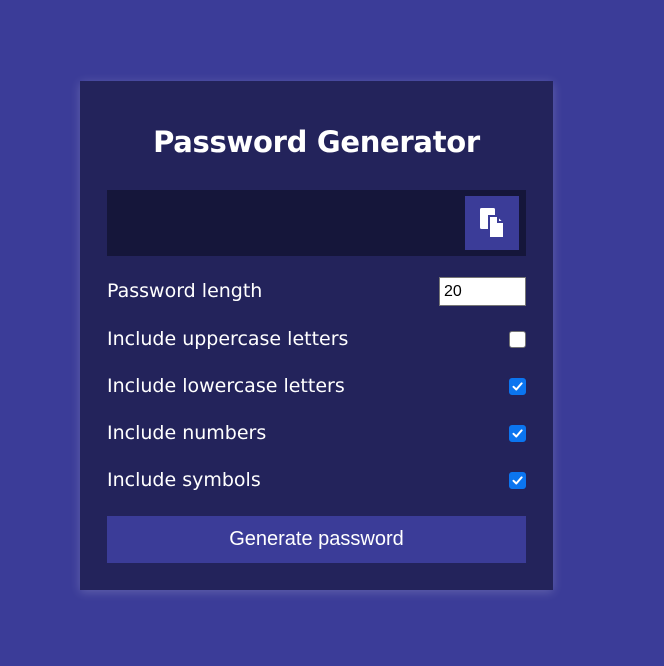 This screenshot has width=664, height=666. I want to click on generate-password-button: Generate password, so click(316, 539).